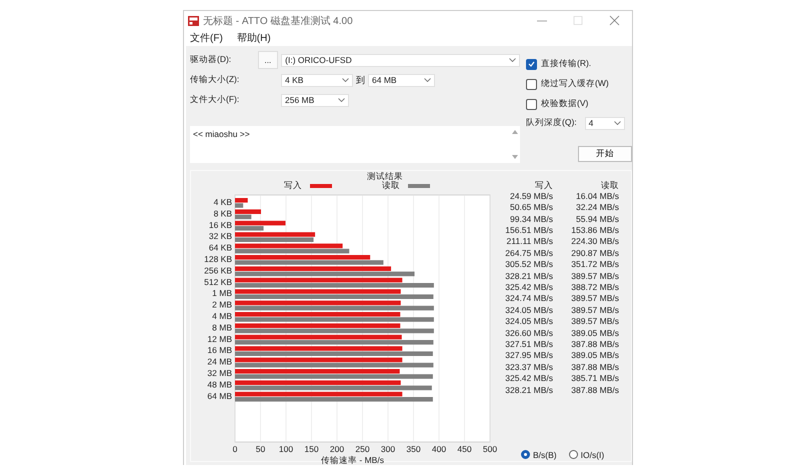 This screenshot has height=475, width=800. I want to click on scroll-up-icon, so click(515, 132).